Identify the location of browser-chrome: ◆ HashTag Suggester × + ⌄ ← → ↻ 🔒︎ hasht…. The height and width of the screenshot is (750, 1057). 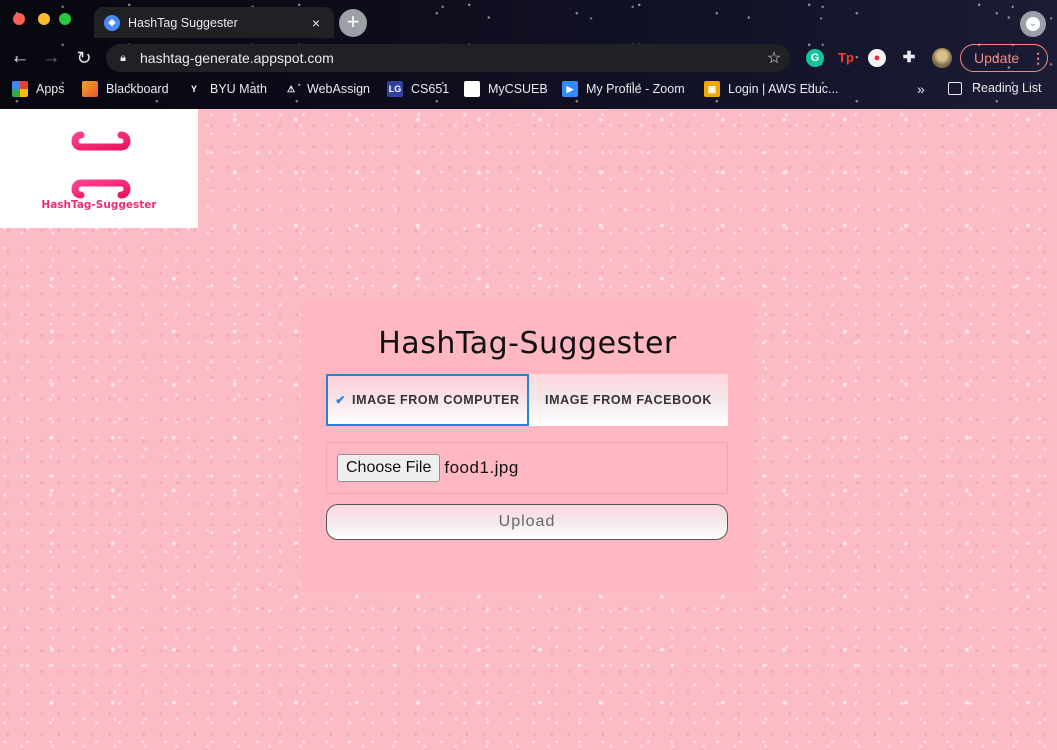
(528, 54).